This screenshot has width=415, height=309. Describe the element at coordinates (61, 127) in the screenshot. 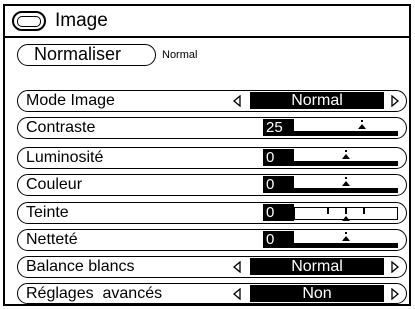

I see `row-label: Contraste` at that location.